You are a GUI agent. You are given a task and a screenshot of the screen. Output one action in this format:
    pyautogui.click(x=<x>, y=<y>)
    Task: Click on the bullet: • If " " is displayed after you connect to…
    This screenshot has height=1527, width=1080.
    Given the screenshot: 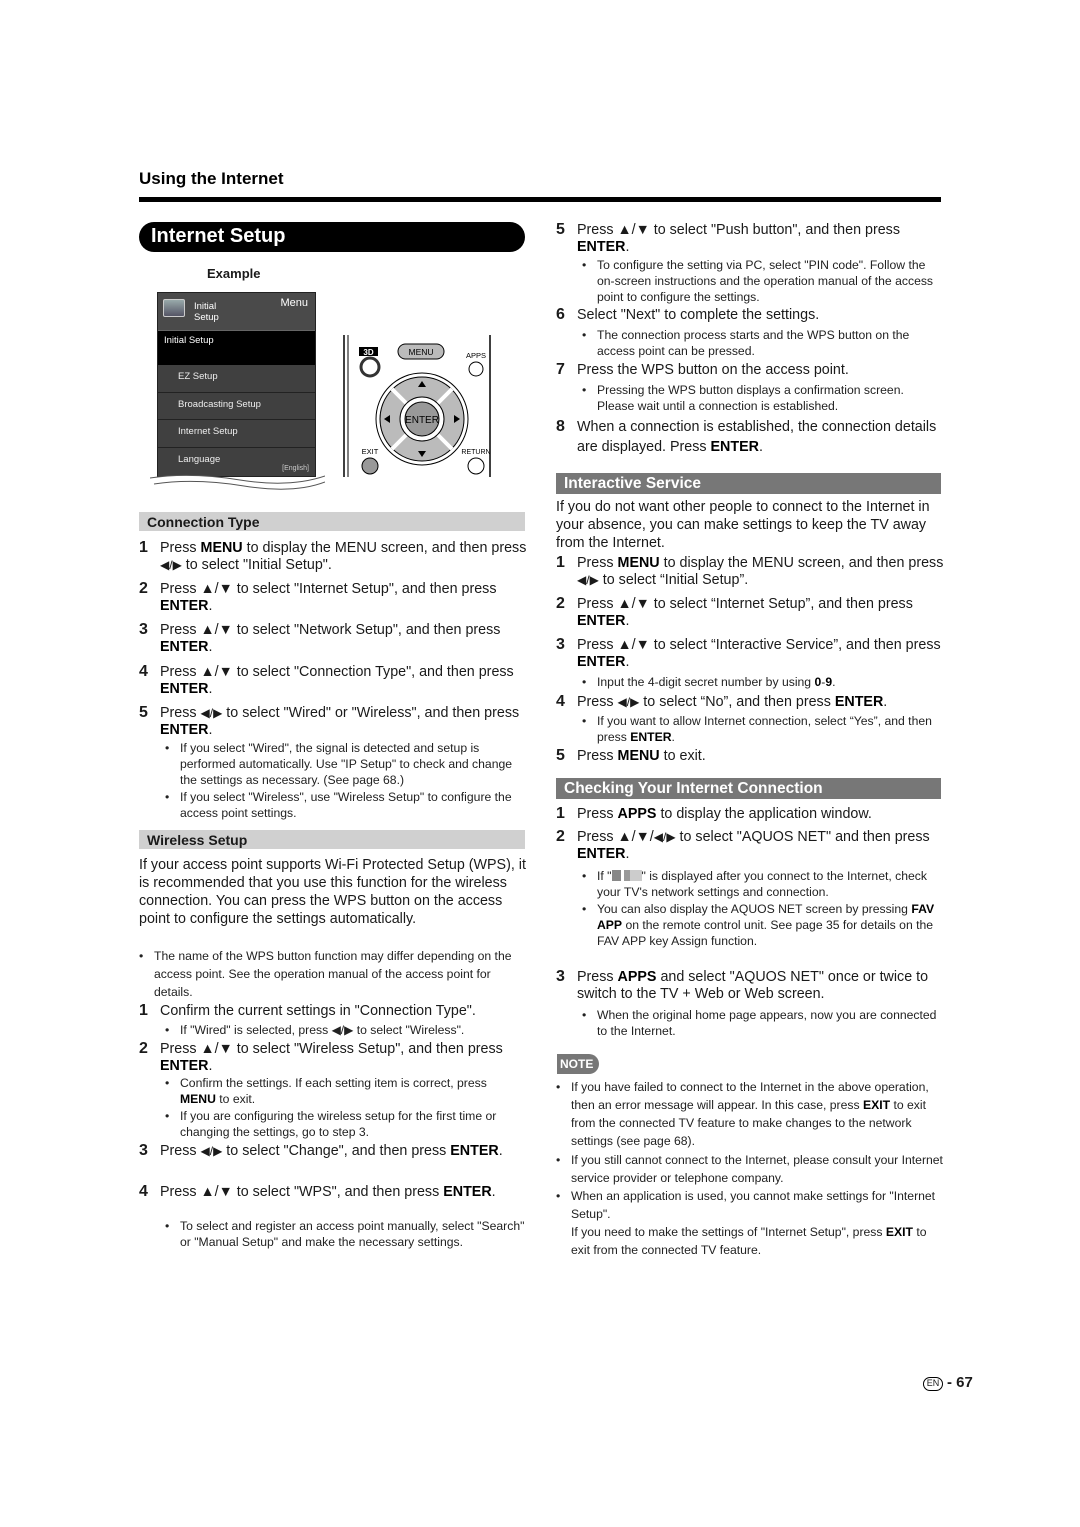 What is the action you would take?
    pyautogui.click(x=762, y=884)
    